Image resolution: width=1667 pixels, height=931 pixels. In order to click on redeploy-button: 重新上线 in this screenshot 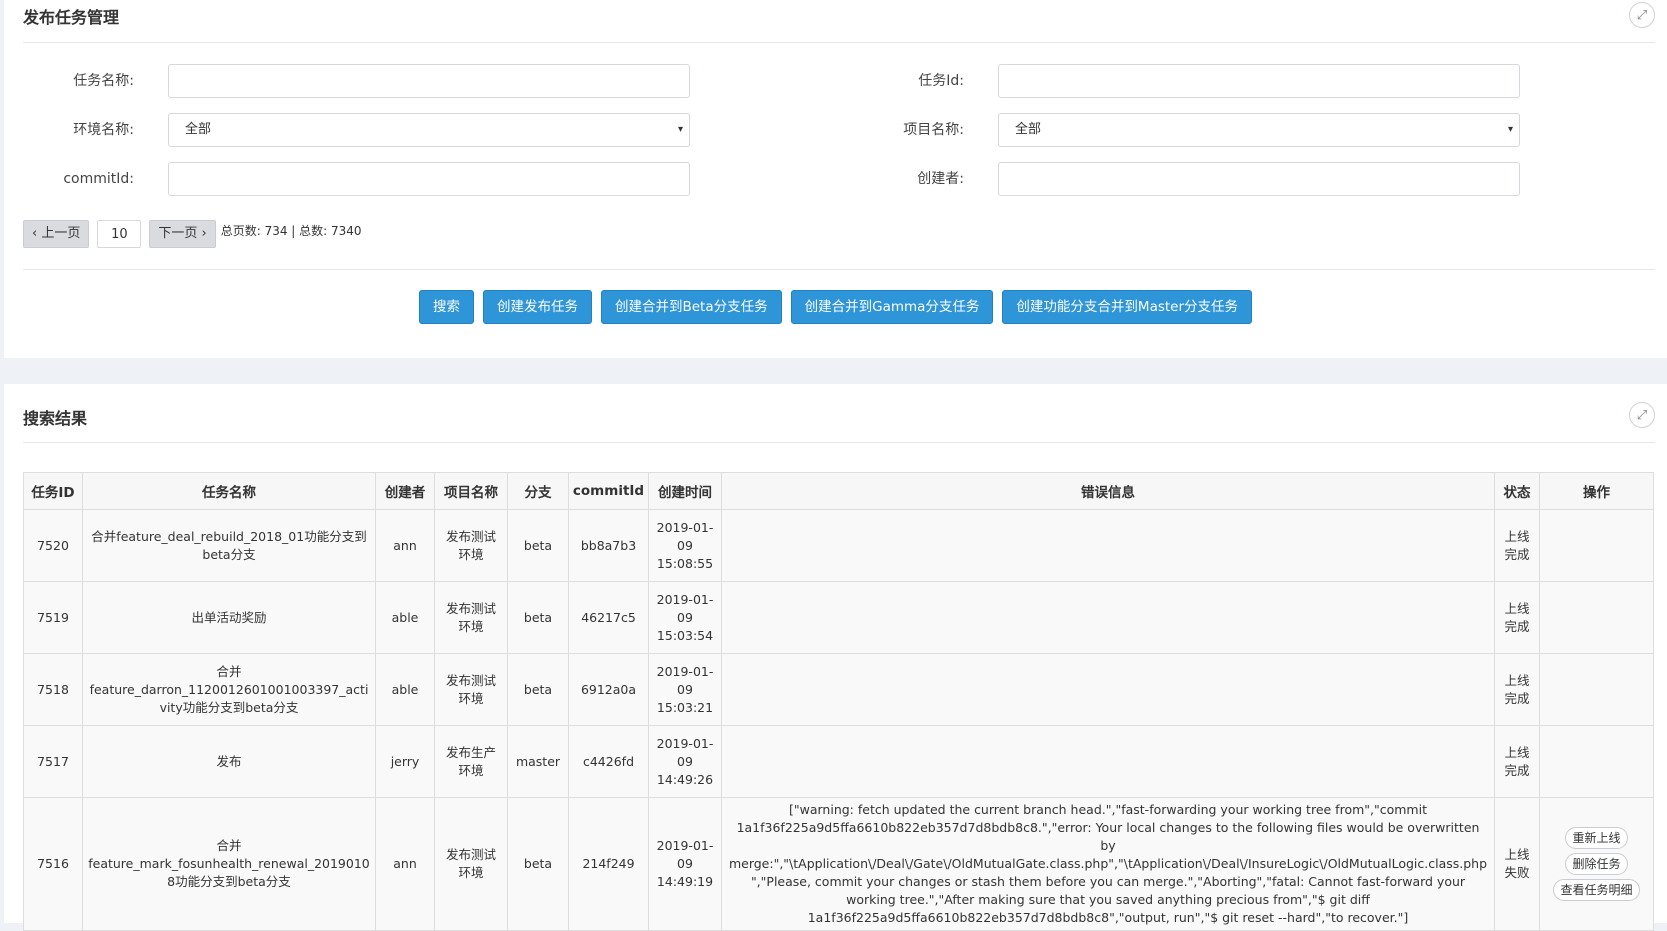, I will do `click(1596, 838)`.